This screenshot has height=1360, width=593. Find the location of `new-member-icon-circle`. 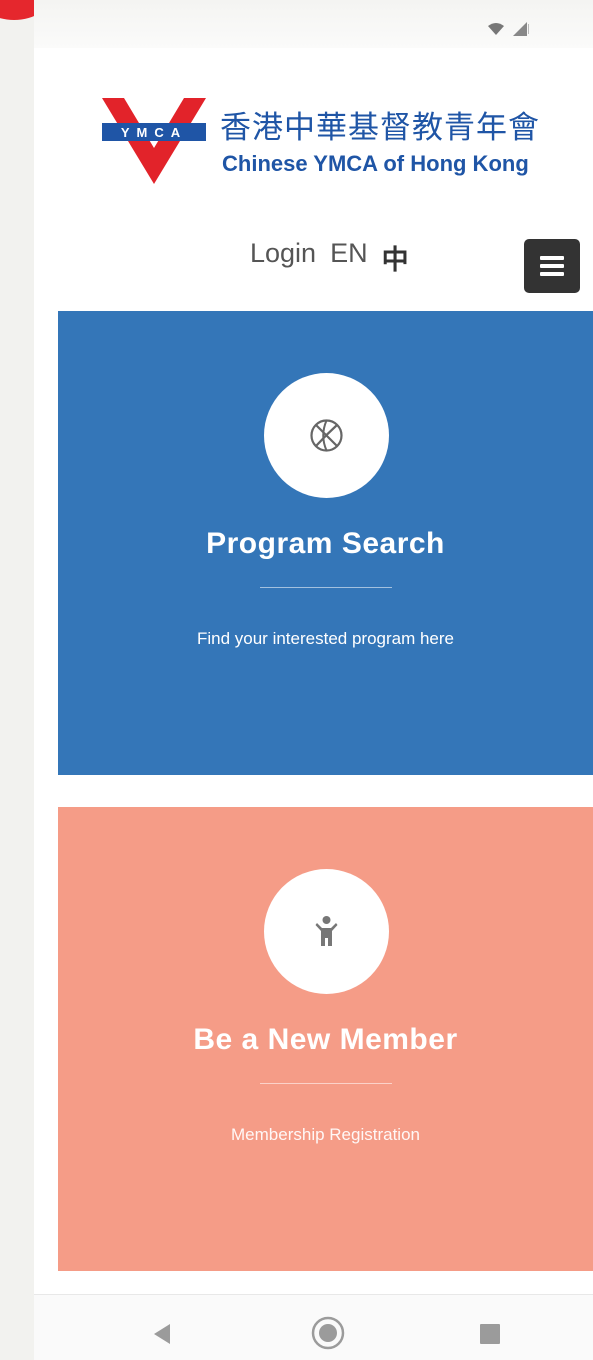

new-member-icon-circle is located at coordinates (326, 931).